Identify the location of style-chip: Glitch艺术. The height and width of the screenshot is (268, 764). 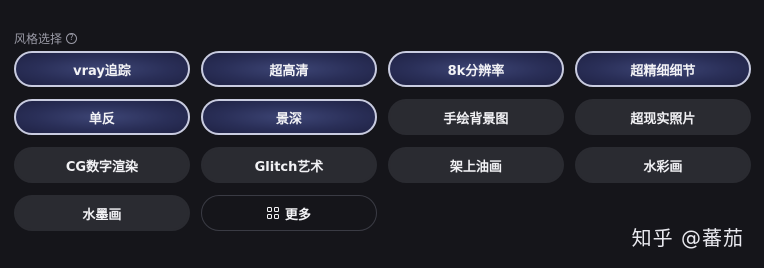
(289, 165).